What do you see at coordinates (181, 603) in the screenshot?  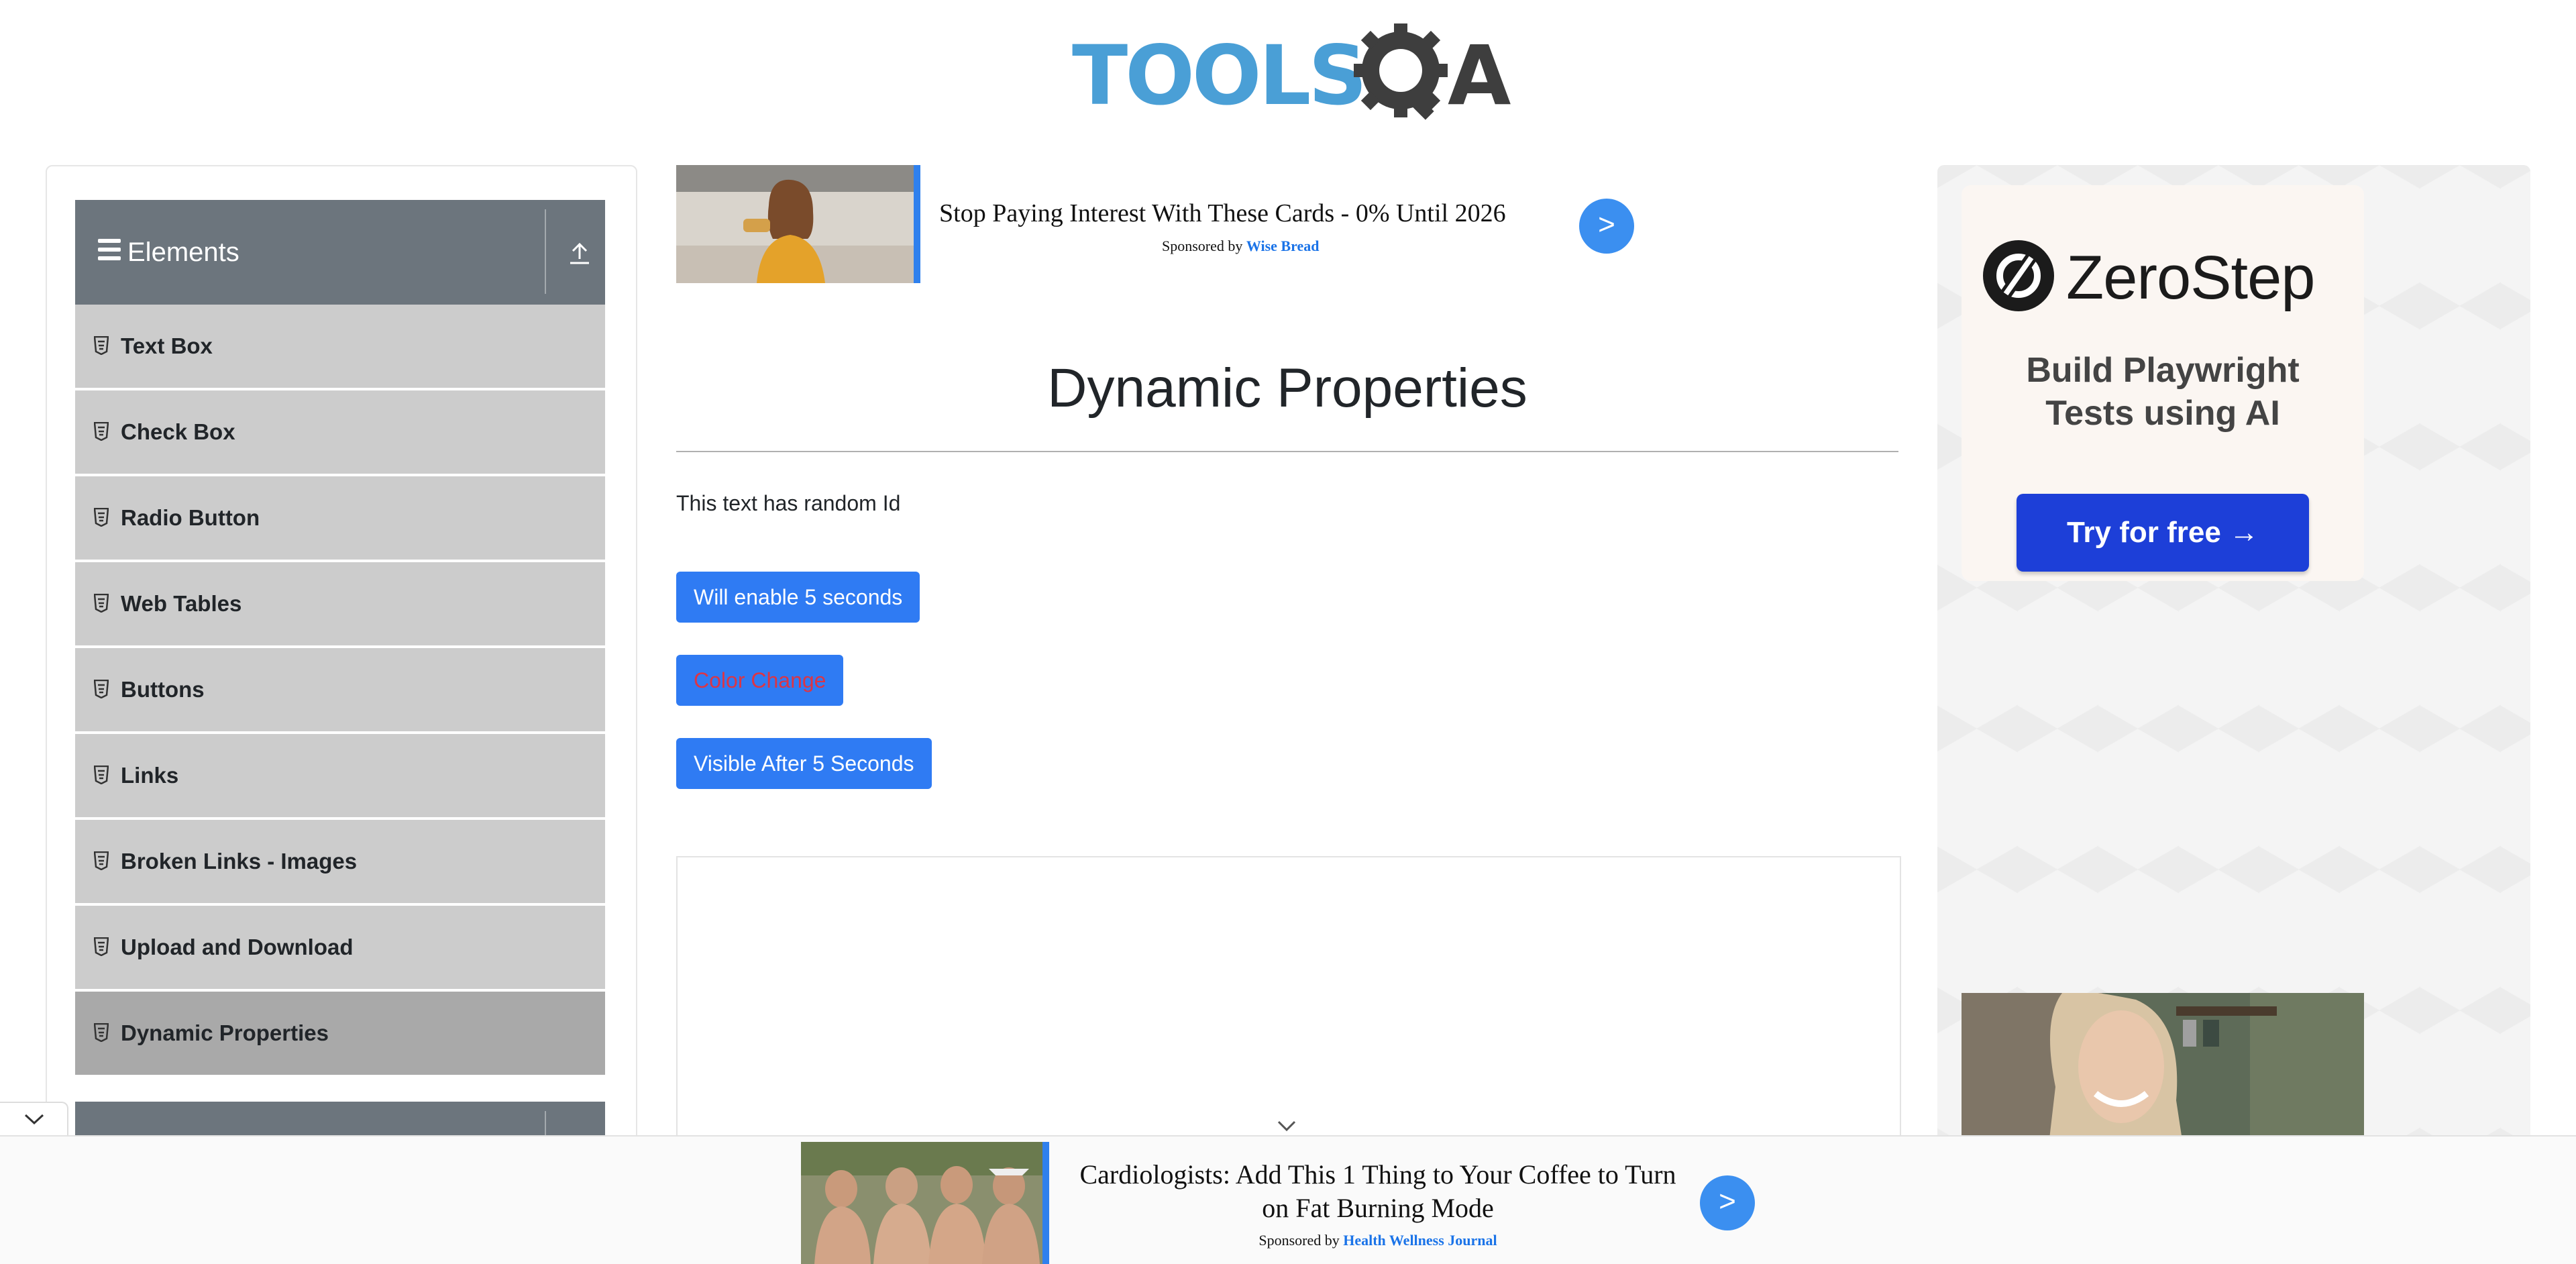 I see `sidebar-item-label: Web Tables` at bounding box center [181, 603].